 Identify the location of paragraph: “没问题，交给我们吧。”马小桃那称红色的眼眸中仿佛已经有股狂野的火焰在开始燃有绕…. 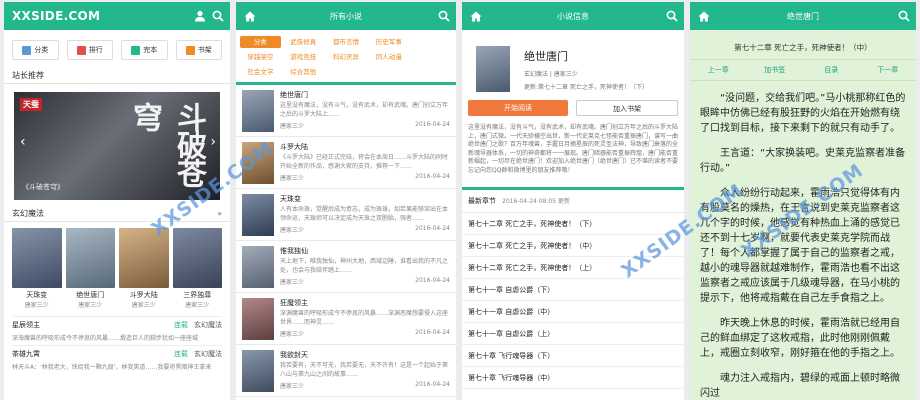
(803, 113).